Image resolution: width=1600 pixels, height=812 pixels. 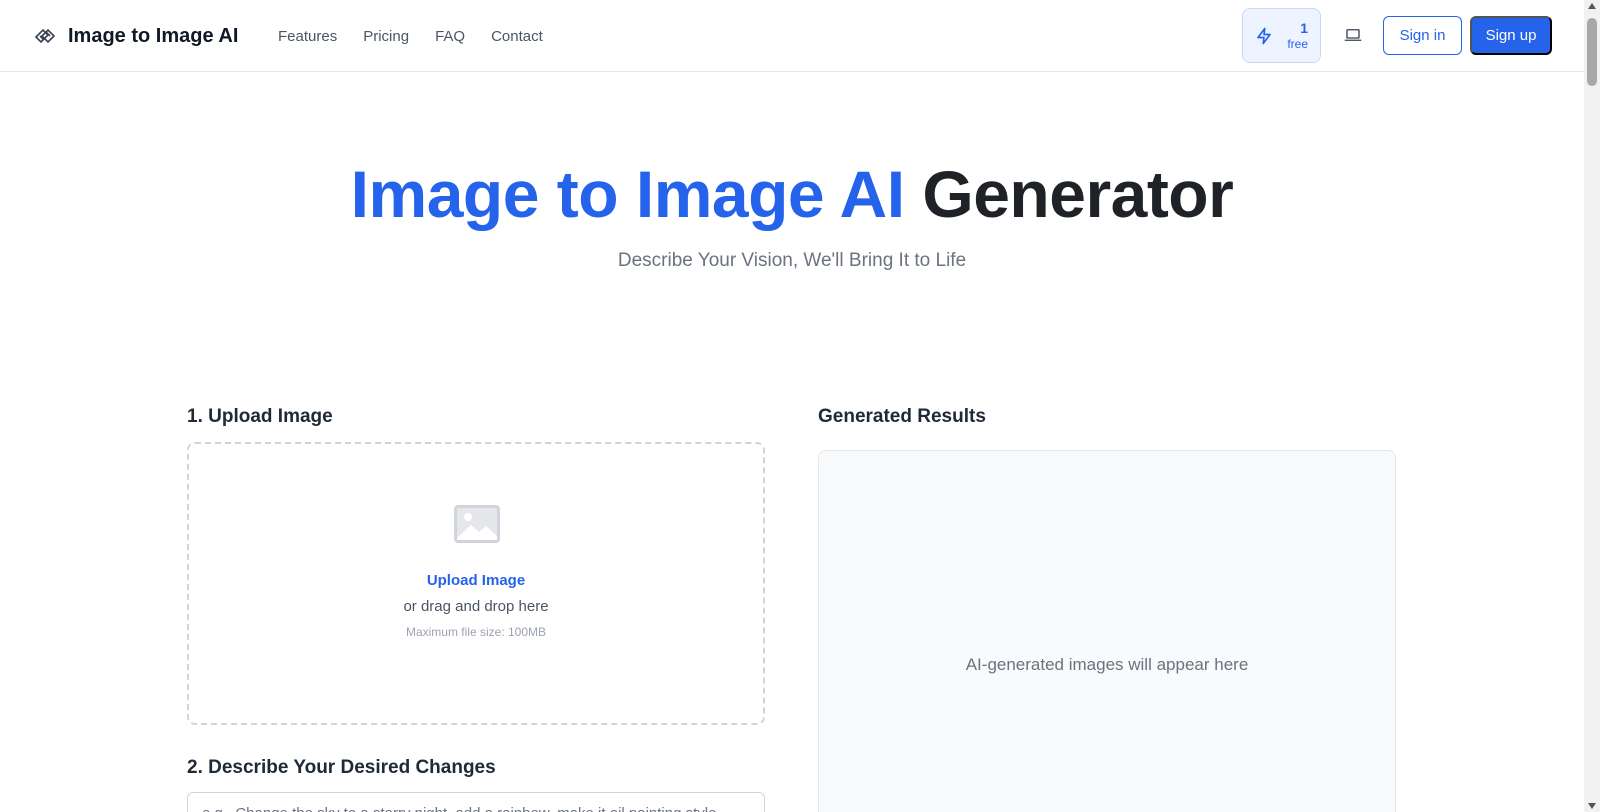 I want to click on upload-image-link: Upload Image, so click(x=476, y=580).